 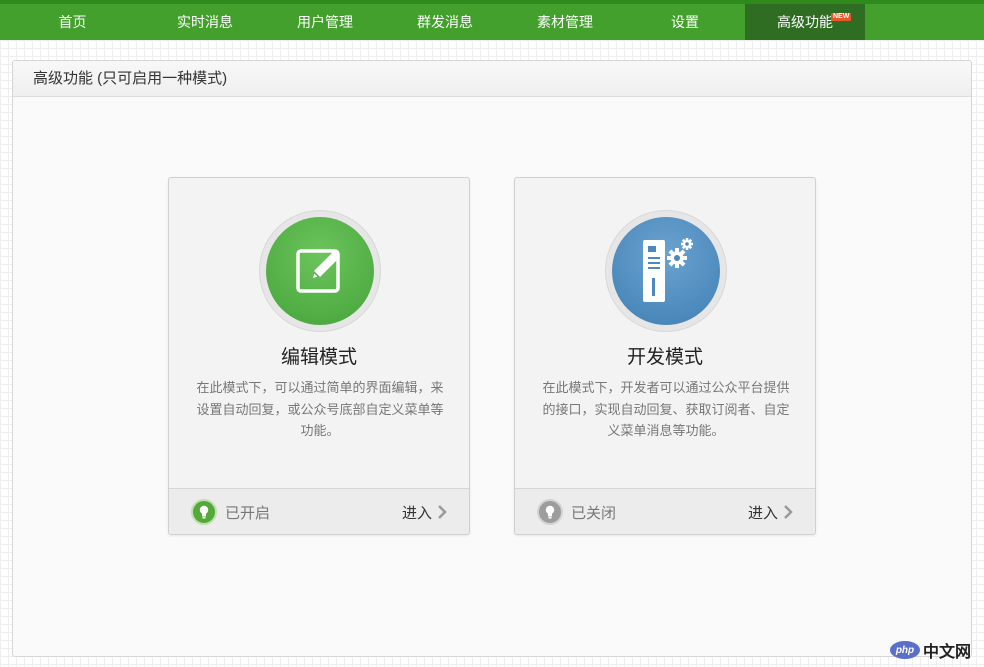 I want to click on php-logo: php, so click(x=905, y=650).